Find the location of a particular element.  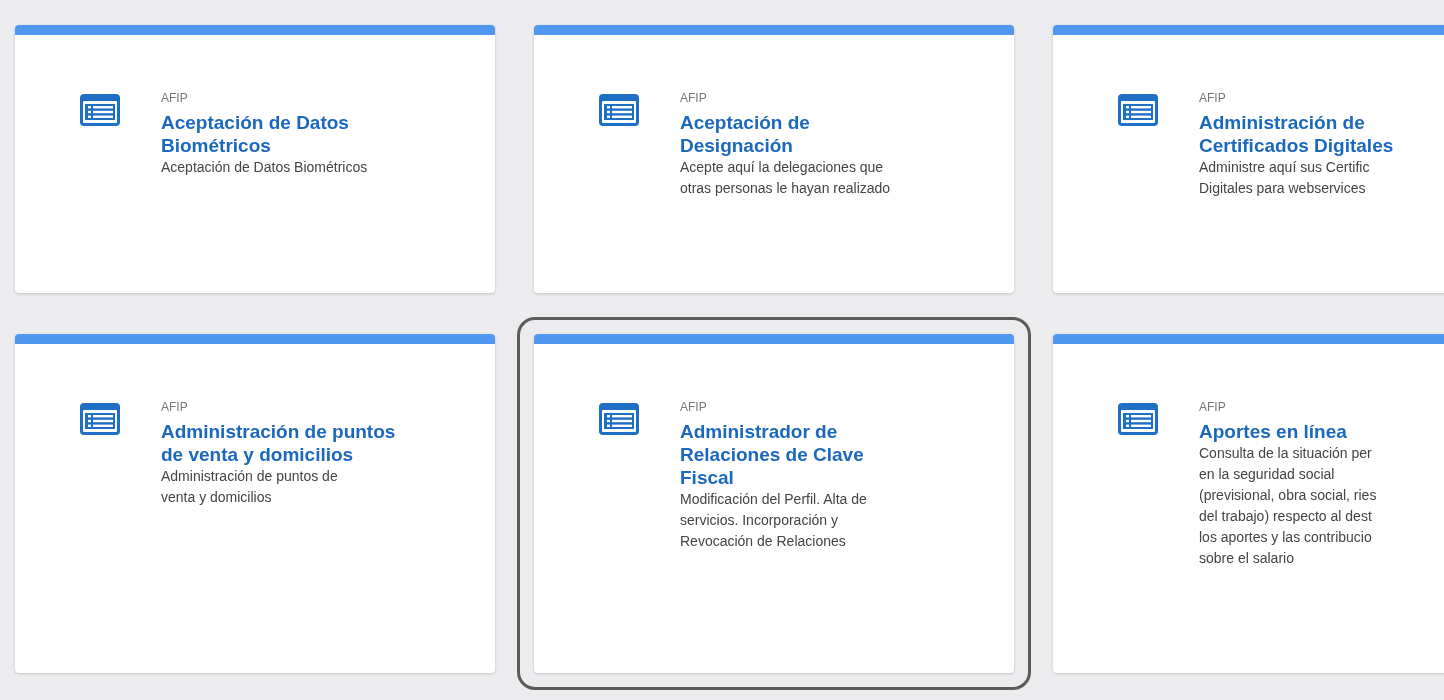

card-description: sobre el salario is located at coordinates (1246, 558).